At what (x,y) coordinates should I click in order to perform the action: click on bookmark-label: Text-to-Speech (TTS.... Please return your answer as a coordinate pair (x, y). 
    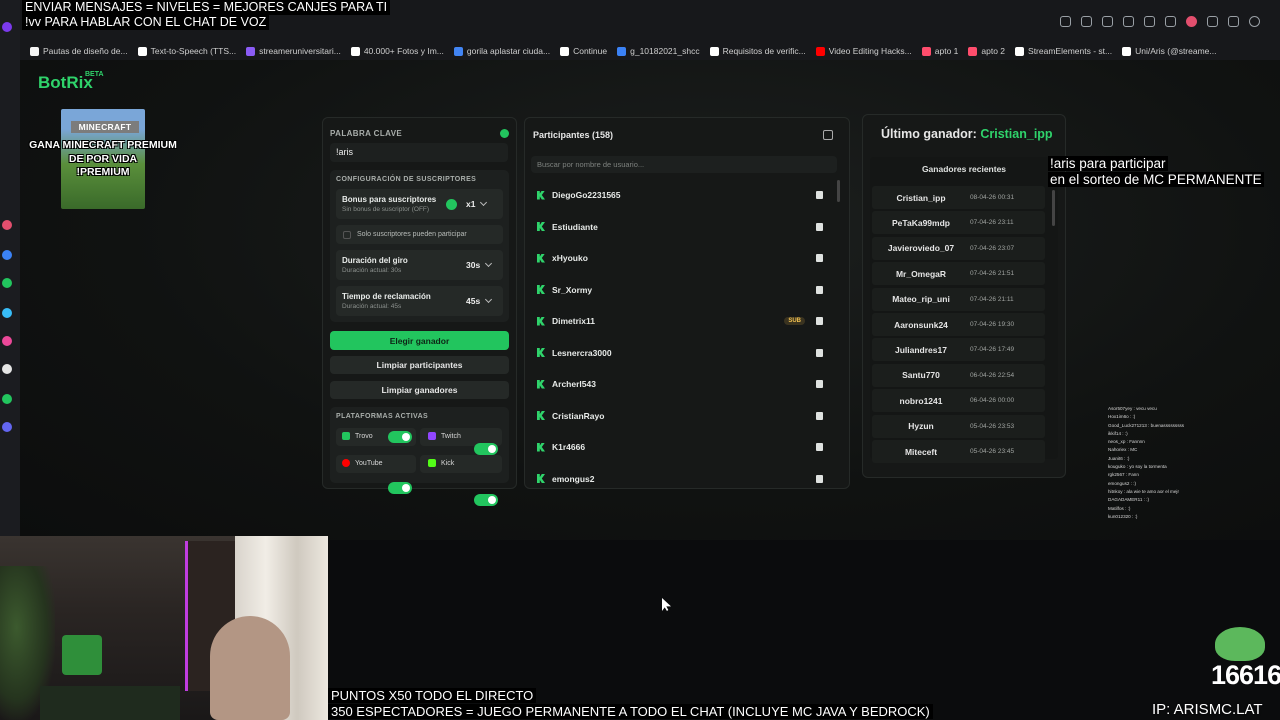
    Looking at the image, I should click on (193, 51).